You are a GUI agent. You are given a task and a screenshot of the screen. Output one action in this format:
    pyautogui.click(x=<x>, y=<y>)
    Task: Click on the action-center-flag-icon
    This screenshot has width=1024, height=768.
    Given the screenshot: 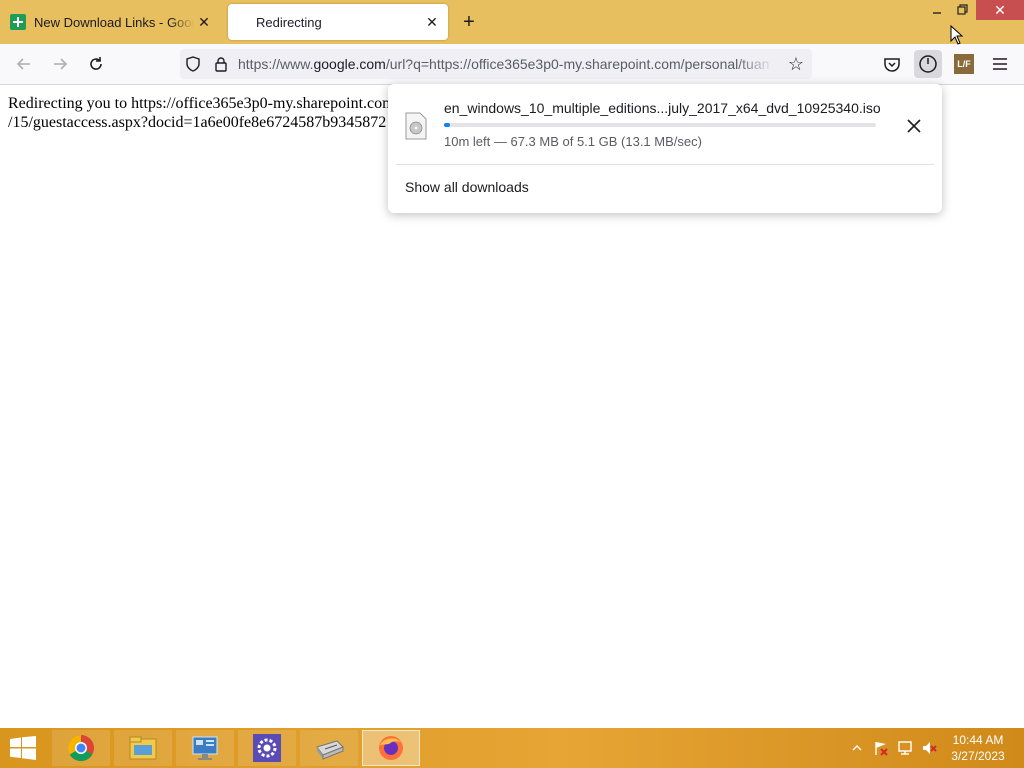 What is the action you would take?
    pyautogui.click(x=881, y=748)
    